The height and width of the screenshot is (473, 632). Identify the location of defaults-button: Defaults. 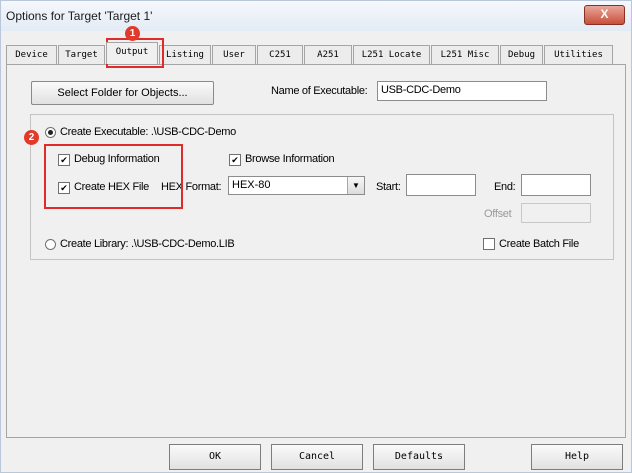
(419, 457).